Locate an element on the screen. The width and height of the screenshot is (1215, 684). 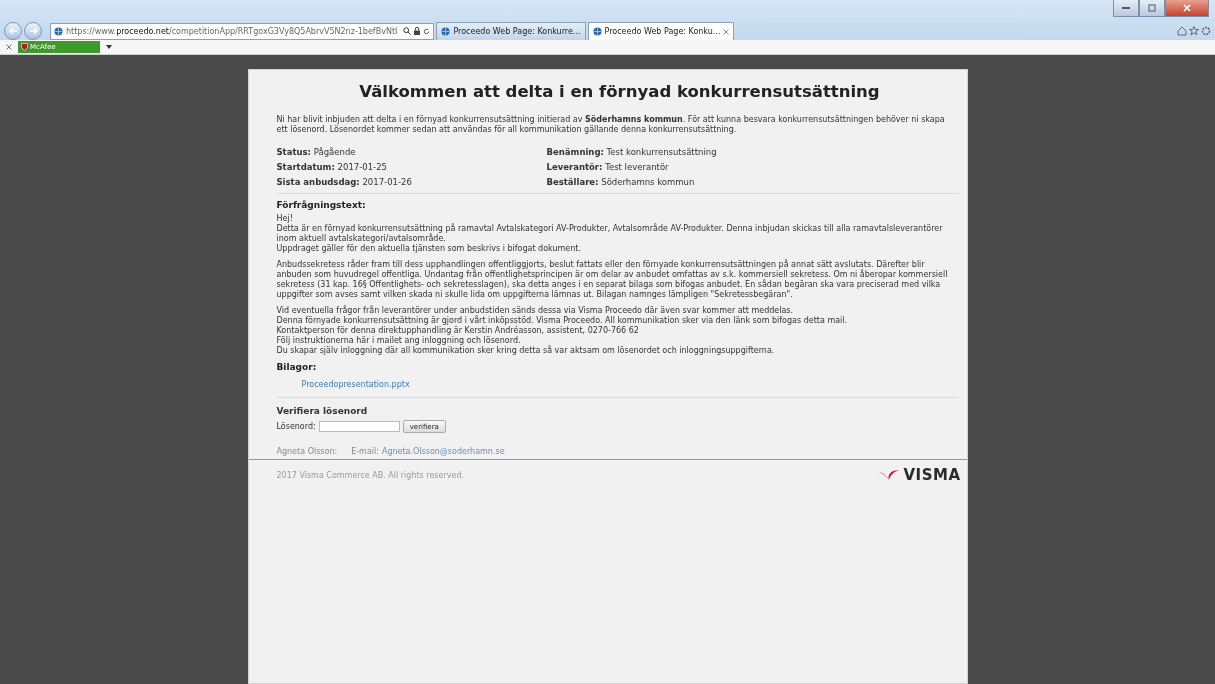
detail-field: Sista anbudsdag: 2017-01-26 is located at coordinates (411, 182).